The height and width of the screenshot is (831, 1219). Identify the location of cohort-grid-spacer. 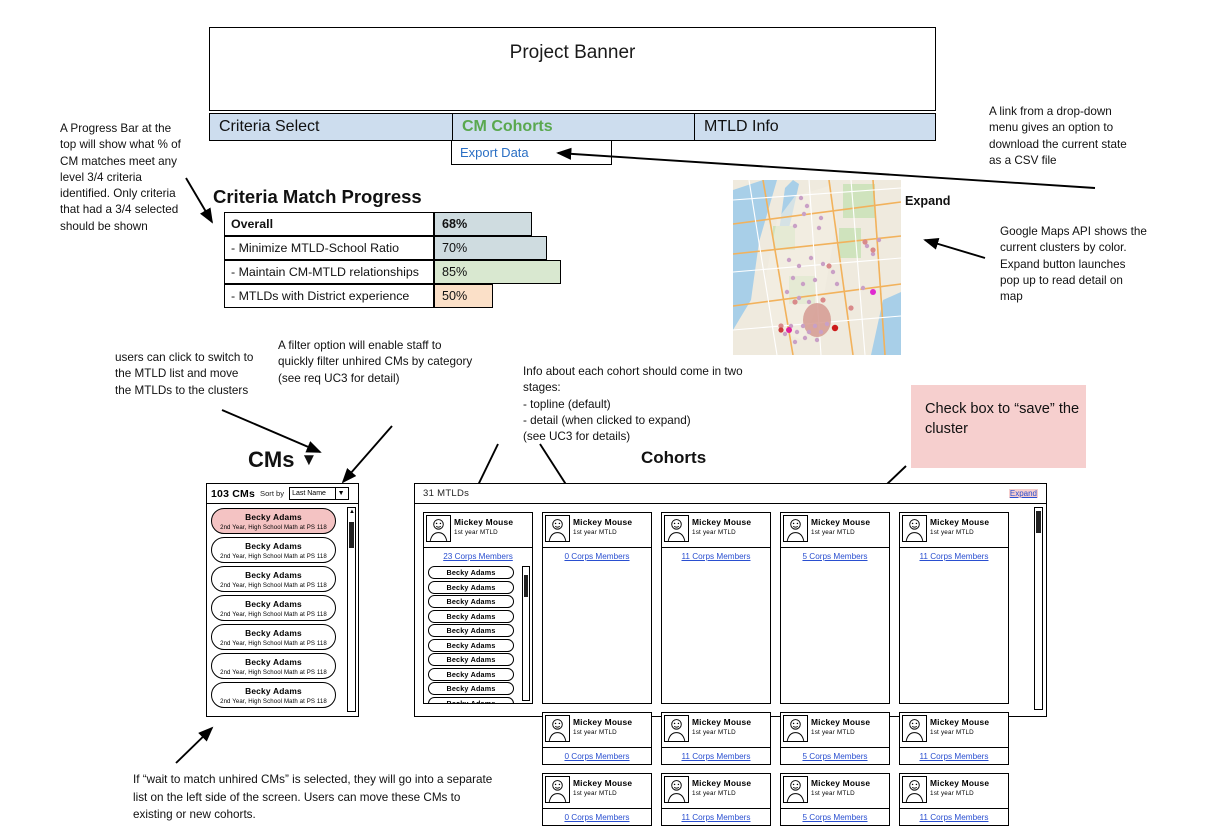
(478, 799).